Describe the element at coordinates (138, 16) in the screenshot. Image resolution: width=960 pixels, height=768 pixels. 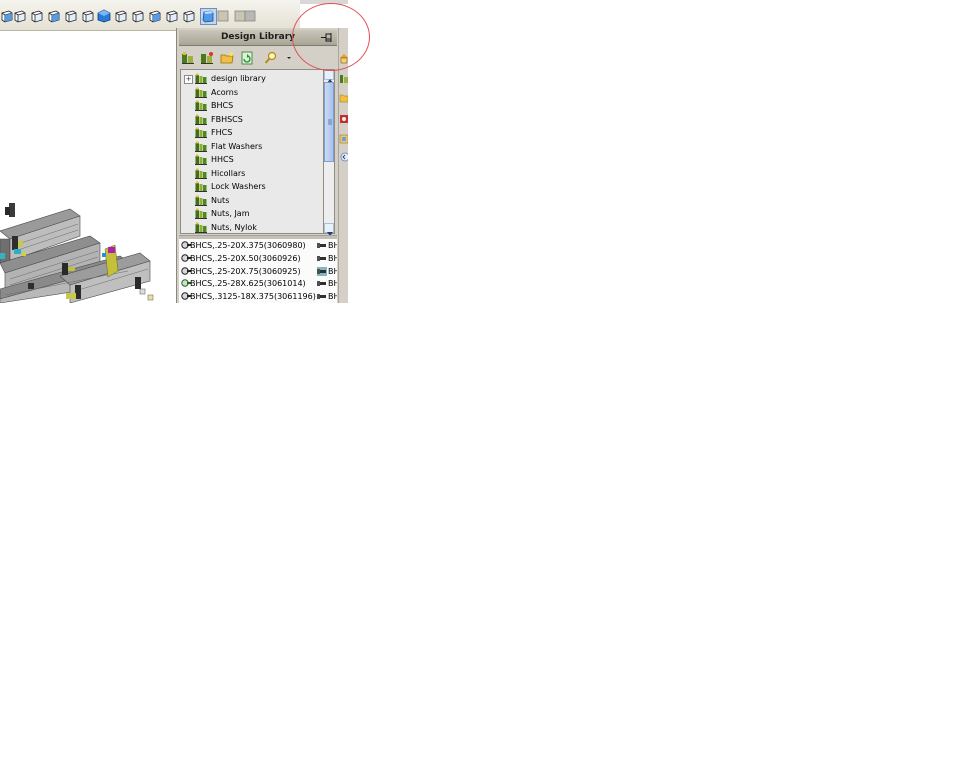
I see `wireframe-icon` at that location.